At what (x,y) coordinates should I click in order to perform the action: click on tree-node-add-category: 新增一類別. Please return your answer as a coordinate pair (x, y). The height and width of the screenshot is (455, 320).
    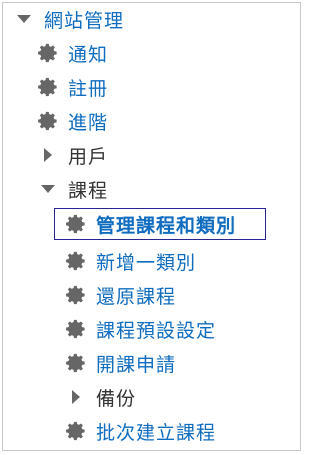
    Looking at the image, I should click on (130, 261).